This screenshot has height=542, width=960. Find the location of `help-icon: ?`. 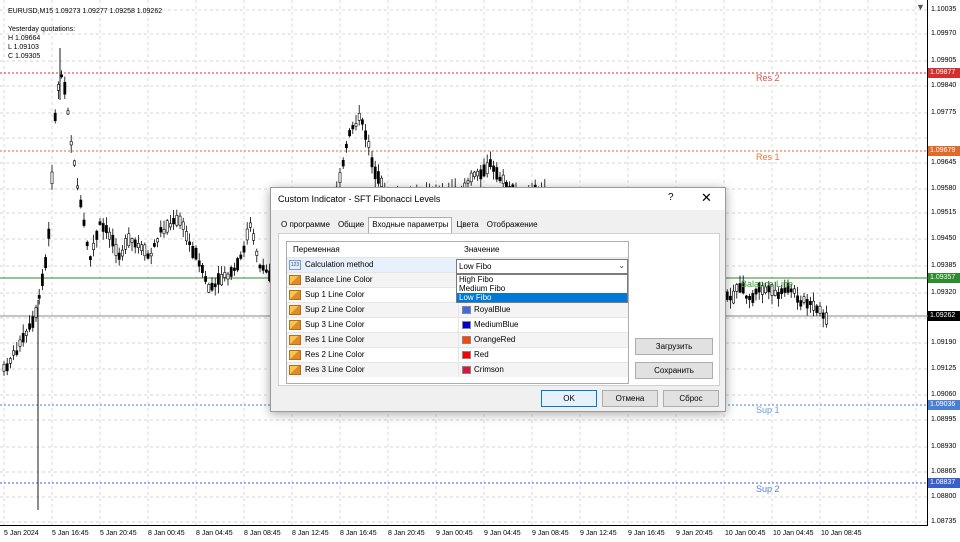

help-icon: ? is located at coordinates (671, 197).